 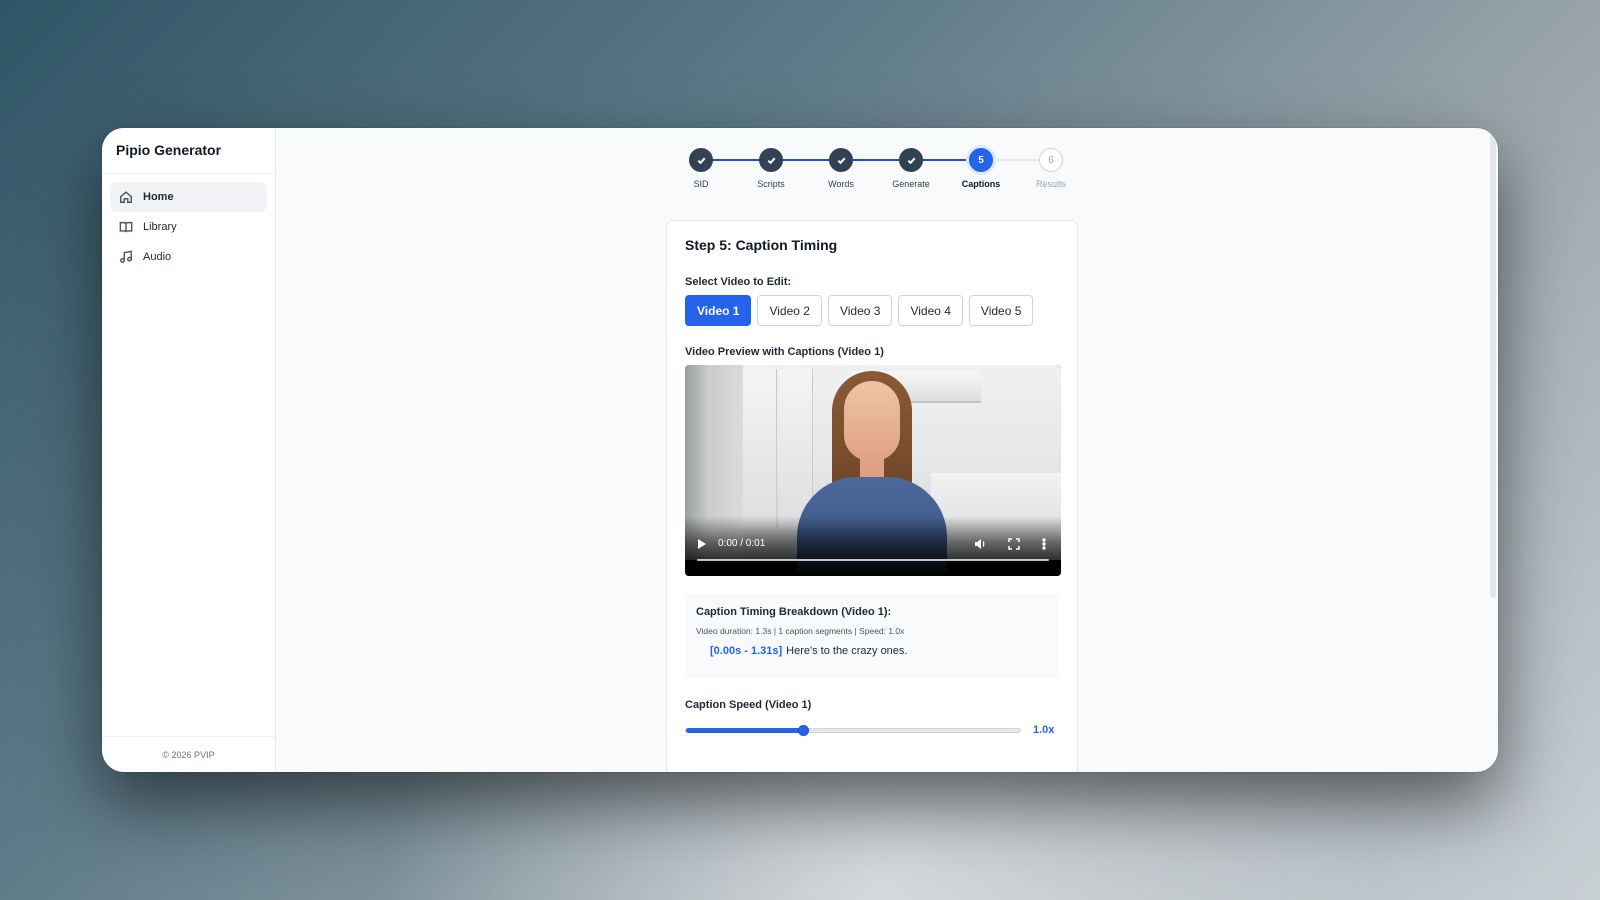 I want to click on video-tabs: Video 1 Video 2 Video 3 Video 4 Video 5, so click(x=872, y=310).